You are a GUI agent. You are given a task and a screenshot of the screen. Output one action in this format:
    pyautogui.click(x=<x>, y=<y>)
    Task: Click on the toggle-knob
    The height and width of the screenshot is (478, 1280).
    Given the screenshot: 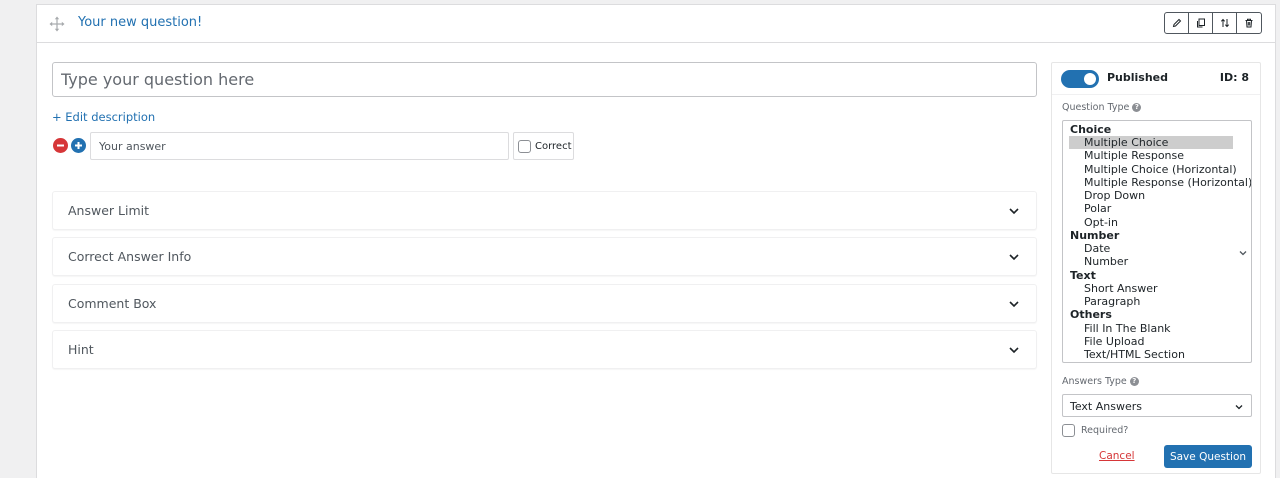 What is the action you would take?
    pyautogui.click(x=1090, y=79)
    